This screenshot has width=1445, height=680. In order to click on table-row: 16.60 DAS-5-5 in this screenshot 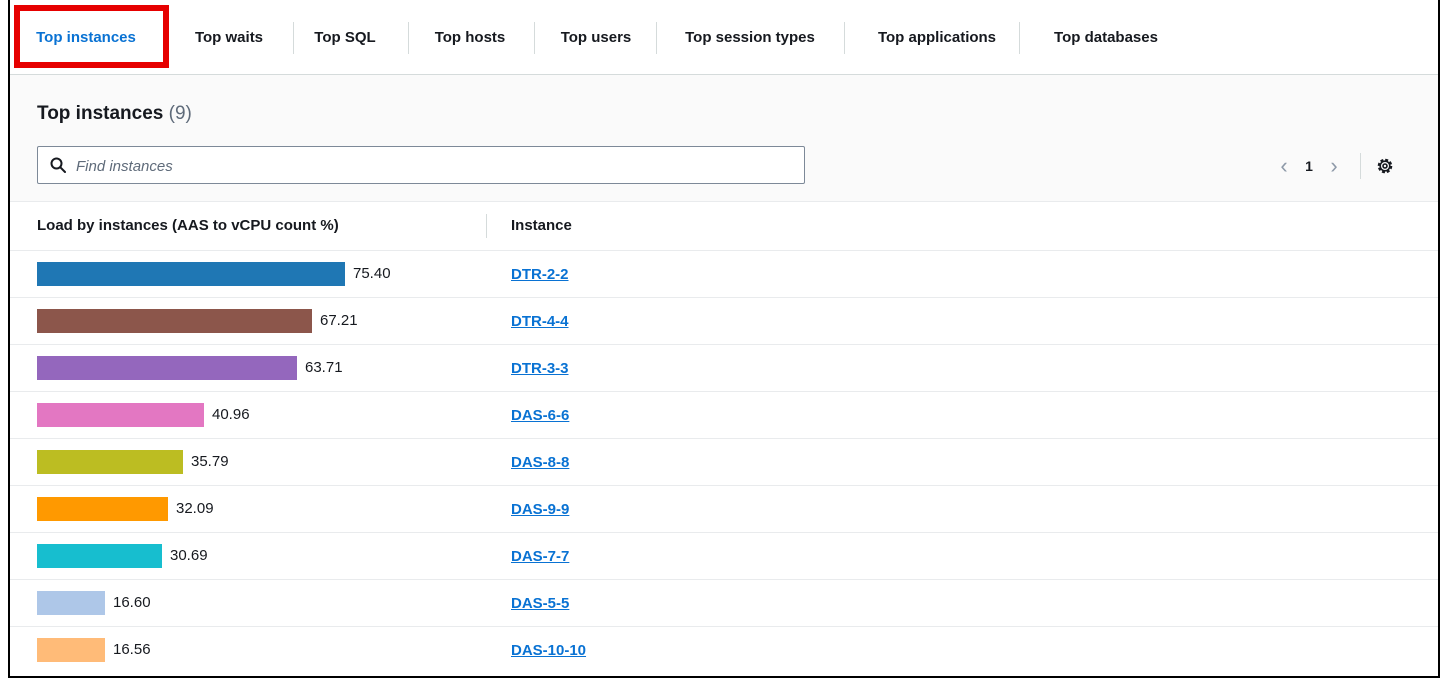, I will do `click(724, 603)`.